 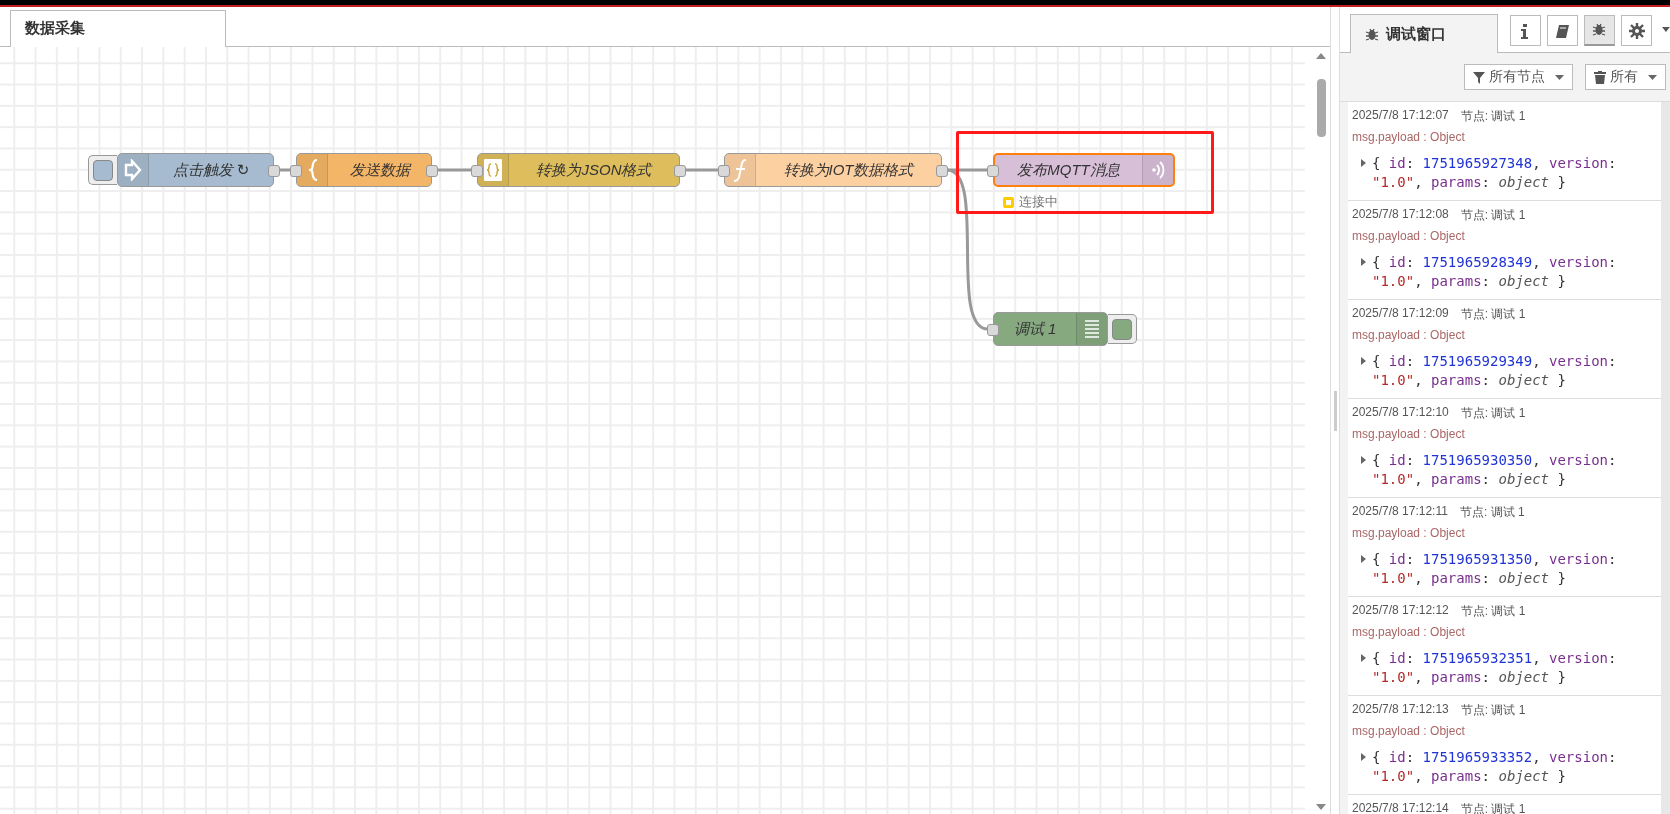 What do you see at coordinates (1665, 458) in the screenshot?
I see `scrollbar` at bounding box center [1665, 458].